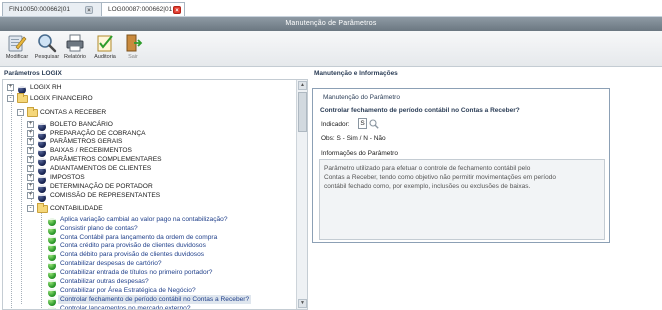 This screenshot has height=310, width=662. Describe the element at coordinates (362, 123) in the screenshot. I see `indicator-field: S` at that location.